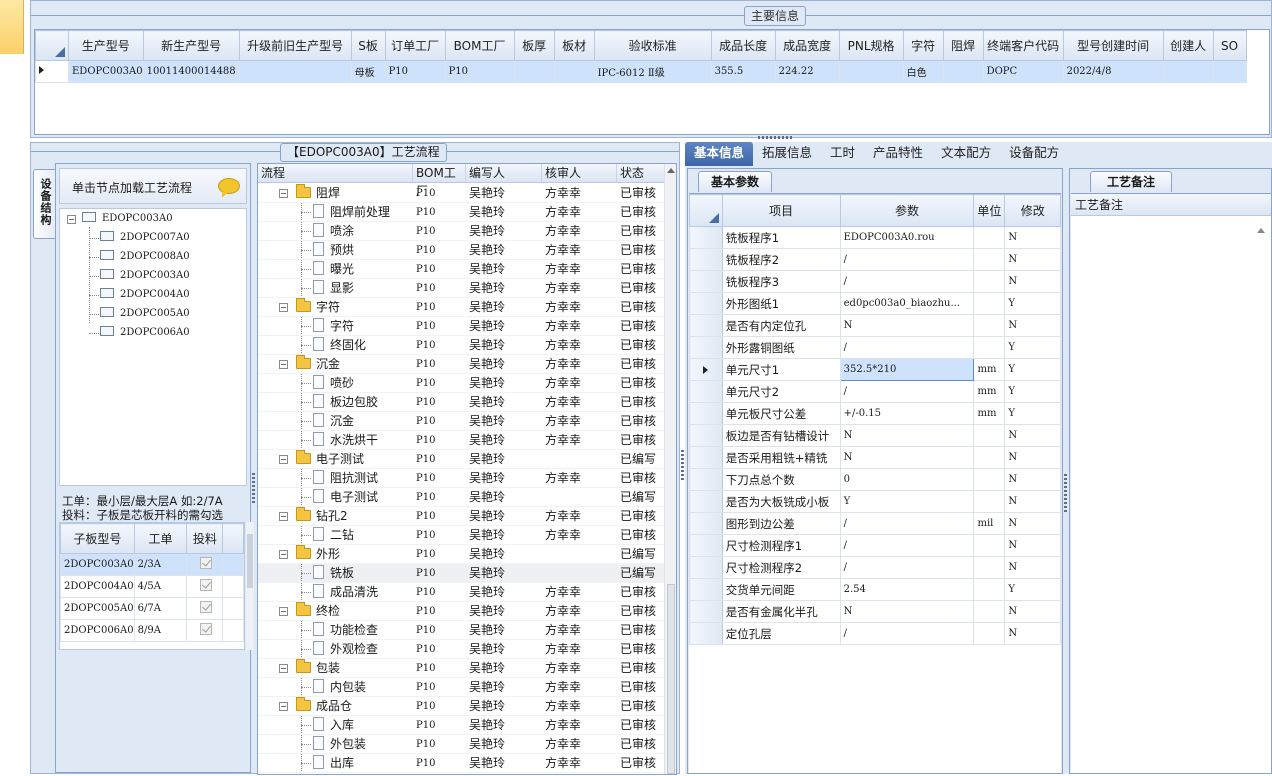  I want to click on splitter-handle, so click(682, 465).